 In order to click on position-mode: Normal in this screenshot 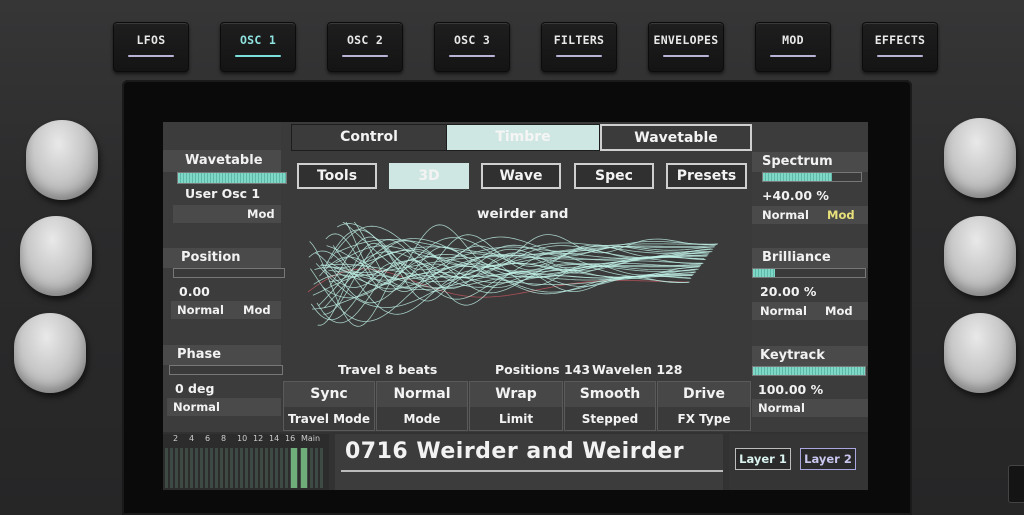, I will do `click(200, 310)`.